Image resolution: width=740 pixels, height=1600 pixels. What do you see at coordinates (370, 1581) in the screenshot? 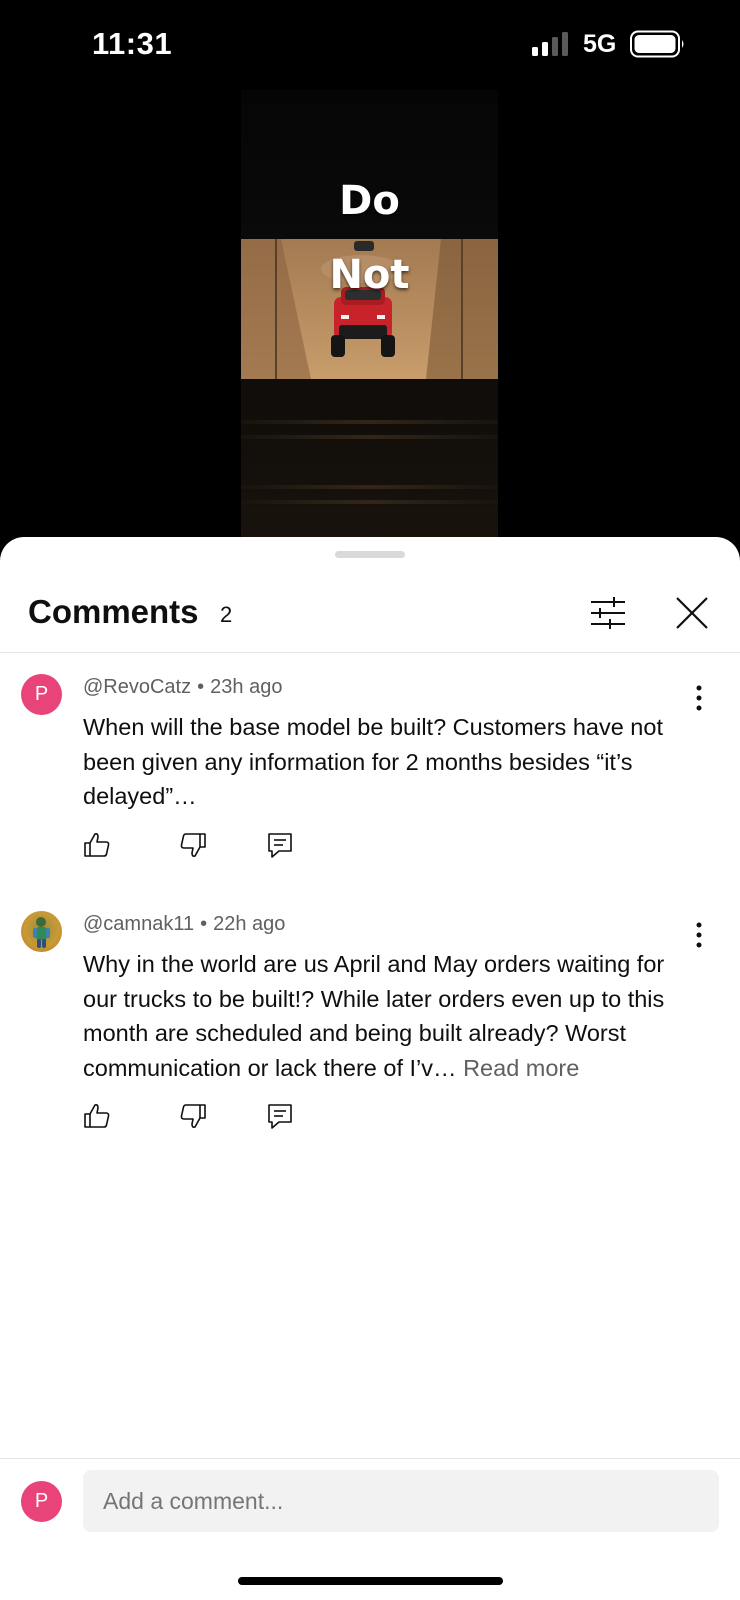
I see `home-indicator` at bounding box center [370, 1581].